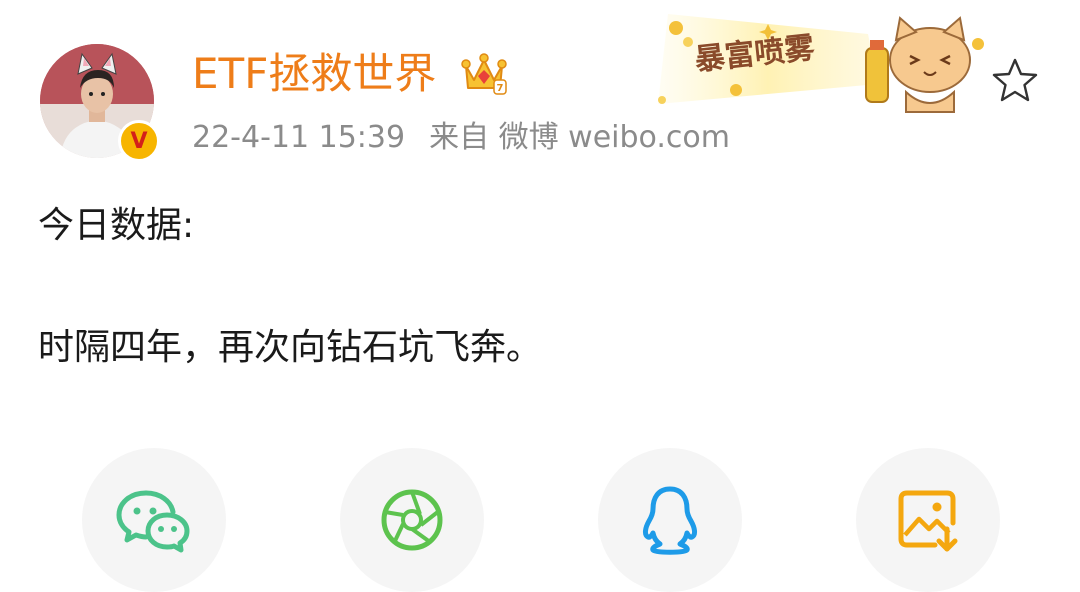  Describe the element at coordinates (290, 347) in the screenshot. I see `post-text-line: 时隔四年，再次向钻石坑飞奔。` at that location.